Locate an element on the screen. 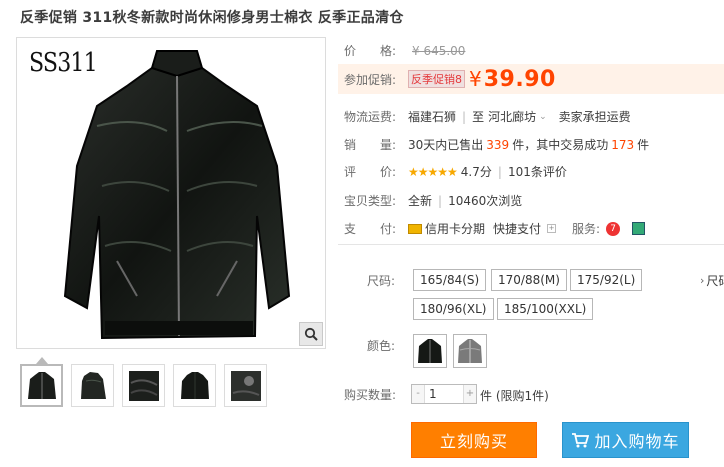 The width and height of the screenshot is (724, 467). rating-score: 4.7分 is located at coordinates (476, 172).